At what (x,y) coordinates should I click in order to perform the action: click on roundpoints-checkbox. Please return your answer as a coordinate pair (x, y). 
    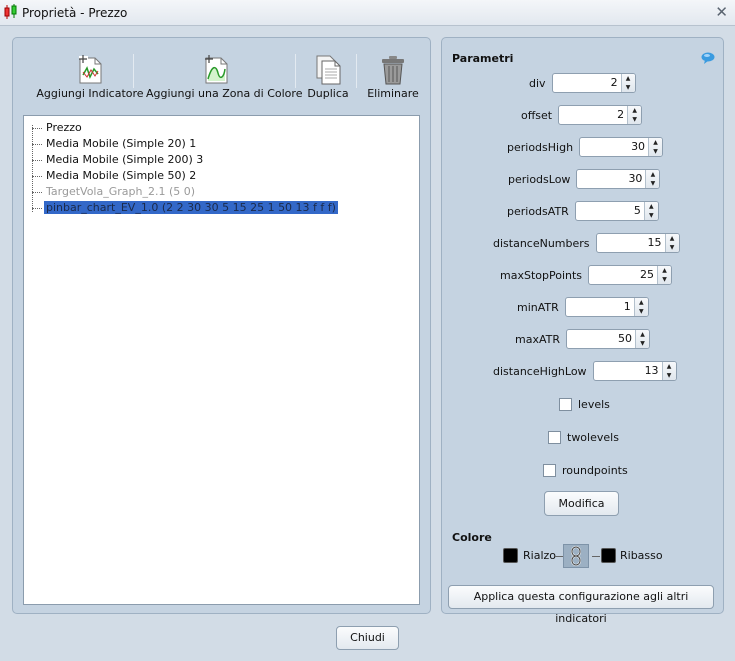
    Looking at the image, I should click on (549, 470).